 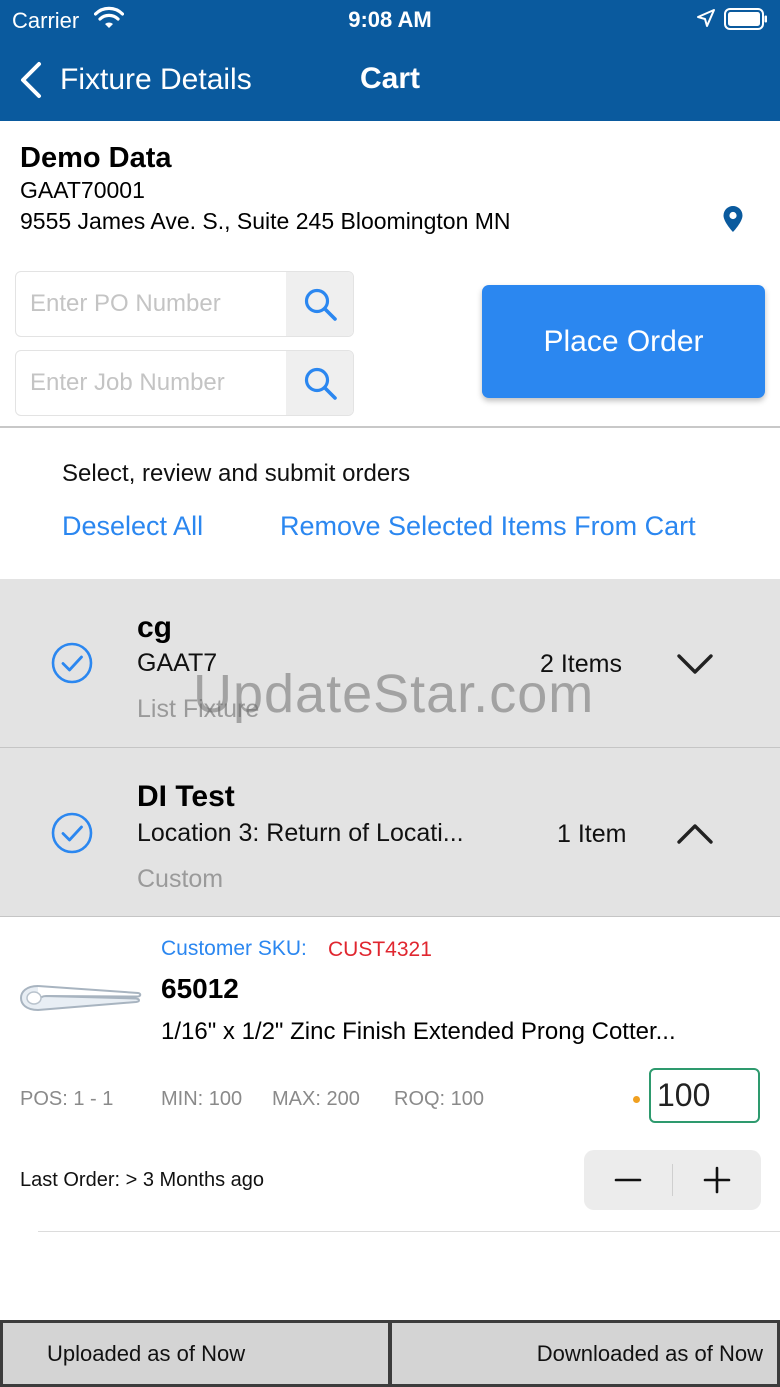 I want to click on item-min: MIN: 100, so click(x=202, y=1099).